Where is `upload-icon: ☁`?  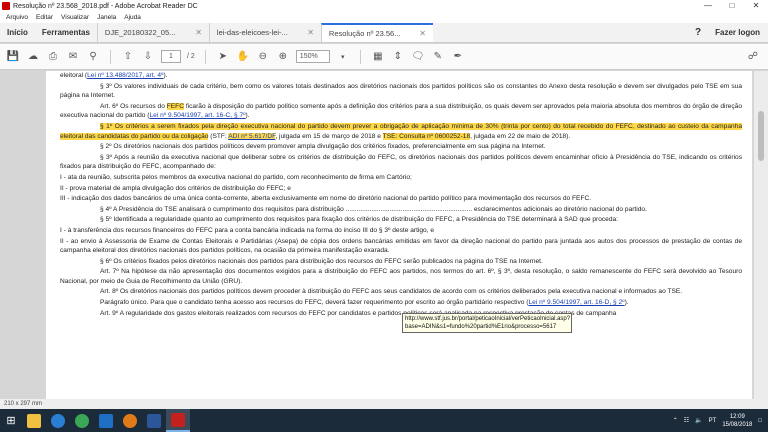
upload-icon: ☁ is located at coordinates (33, 57).